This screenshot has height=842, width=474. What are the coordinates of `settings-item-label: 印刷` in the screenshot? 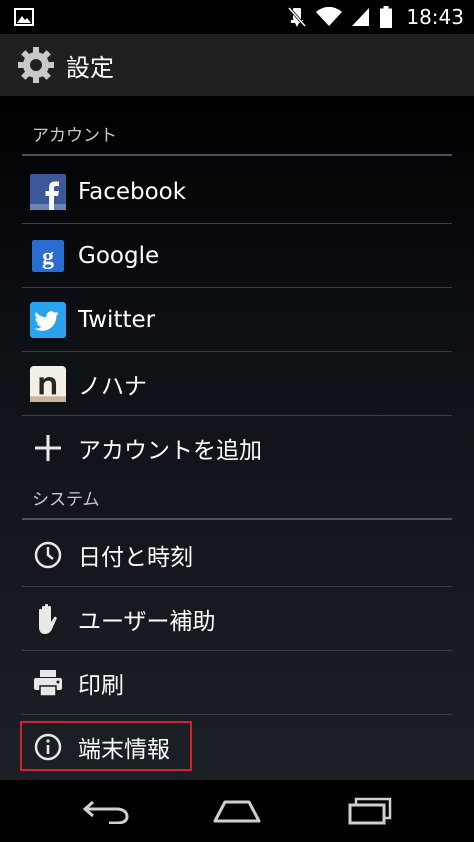 It's located at (101, 685).